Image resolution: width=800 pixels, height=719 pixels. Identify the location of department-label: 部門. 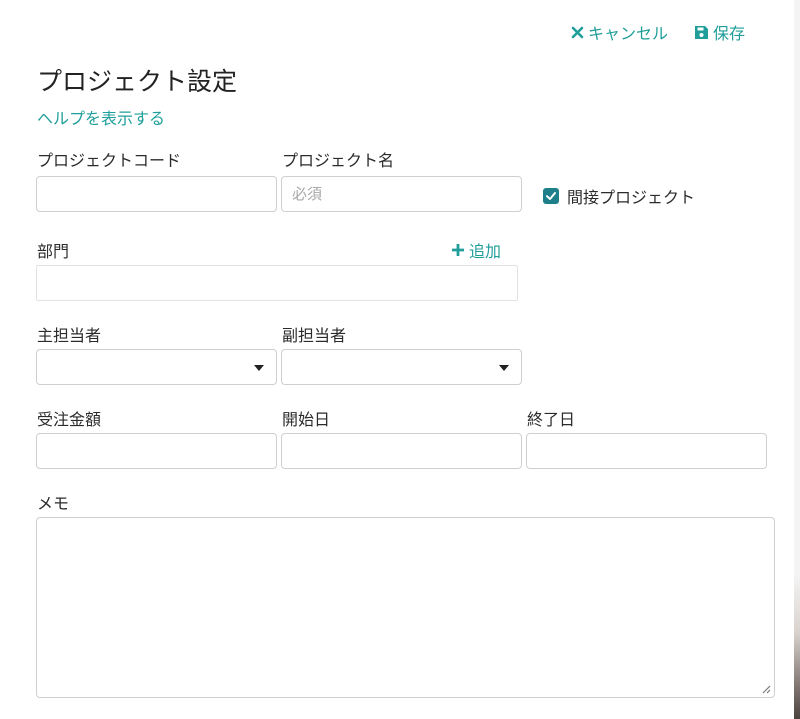
(53, 251).